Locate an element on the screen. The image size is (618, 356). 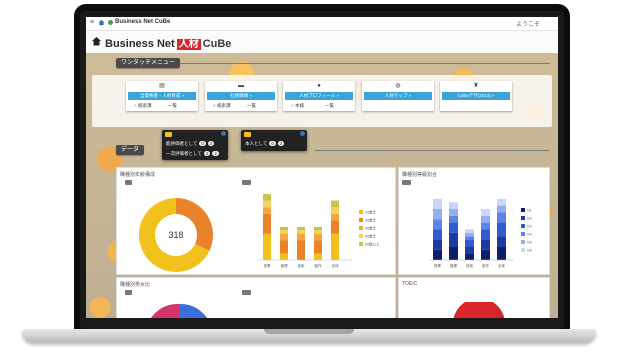
legend-label: 20歳代 is located at coordinates (370, 212).